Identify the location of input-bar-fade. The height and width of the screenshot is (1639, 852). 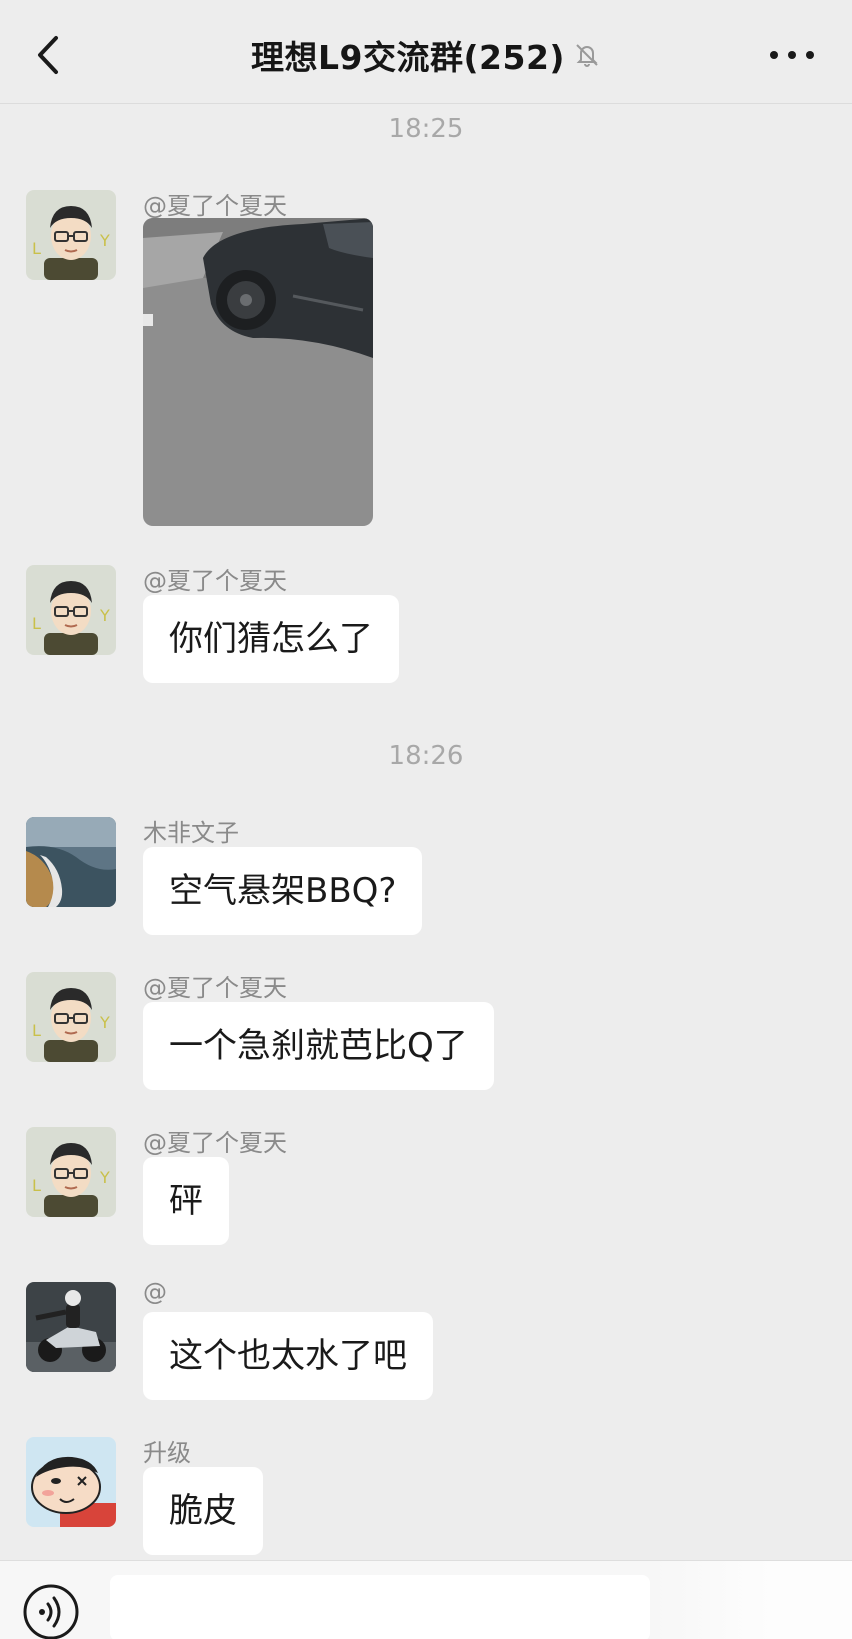
(752, 1600).